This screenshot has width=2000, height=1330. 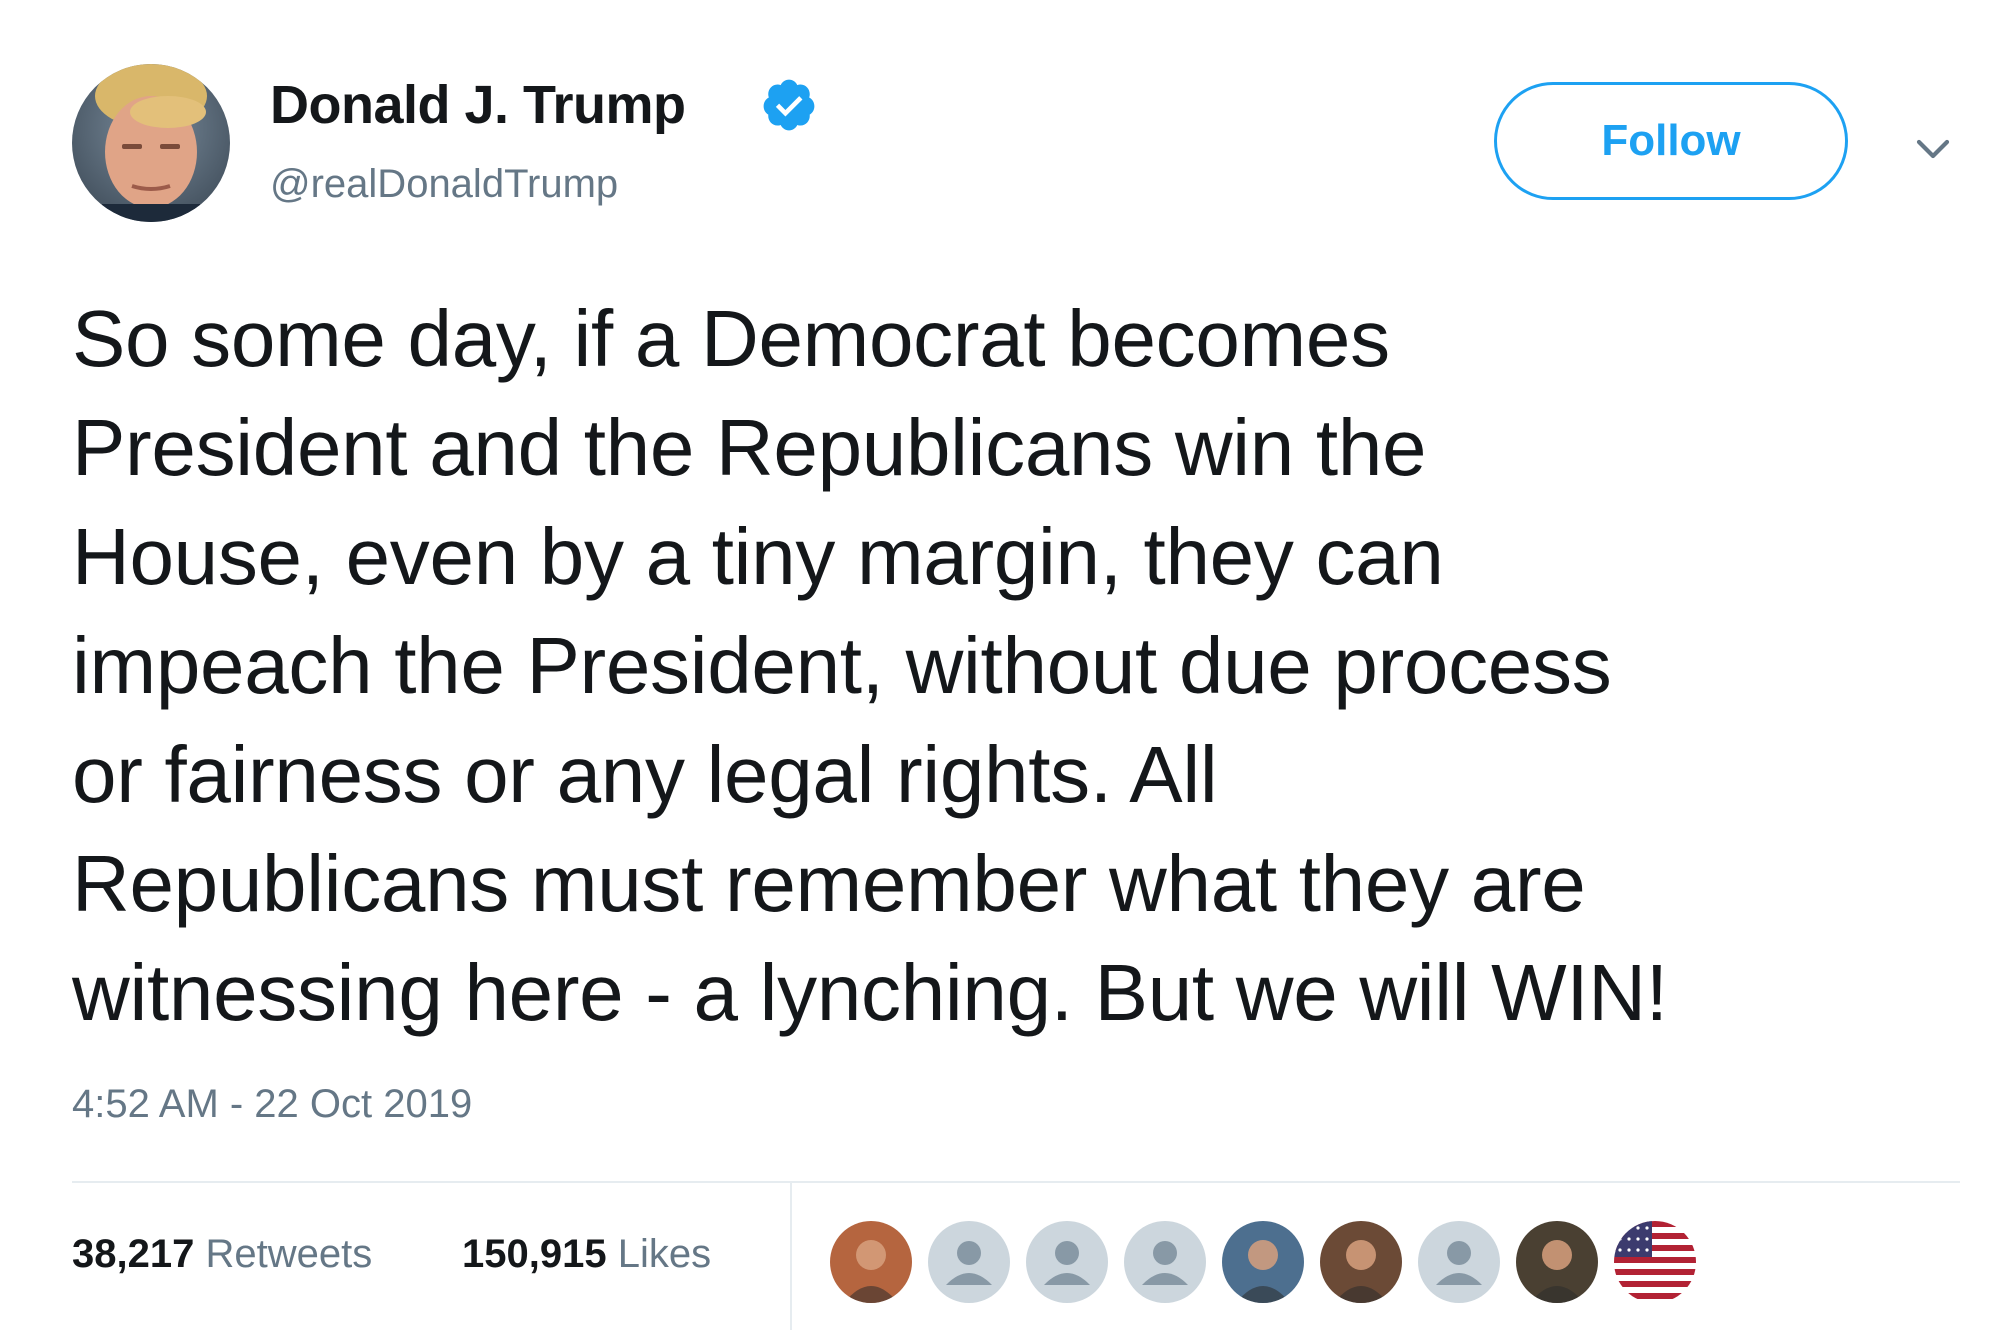 What do you see at coordinates (272, 1104) in the screenshot?
I see `tweet-timestamp: 4:52 AM - 22 Oct 2019` at bounding box center [272, 1104].